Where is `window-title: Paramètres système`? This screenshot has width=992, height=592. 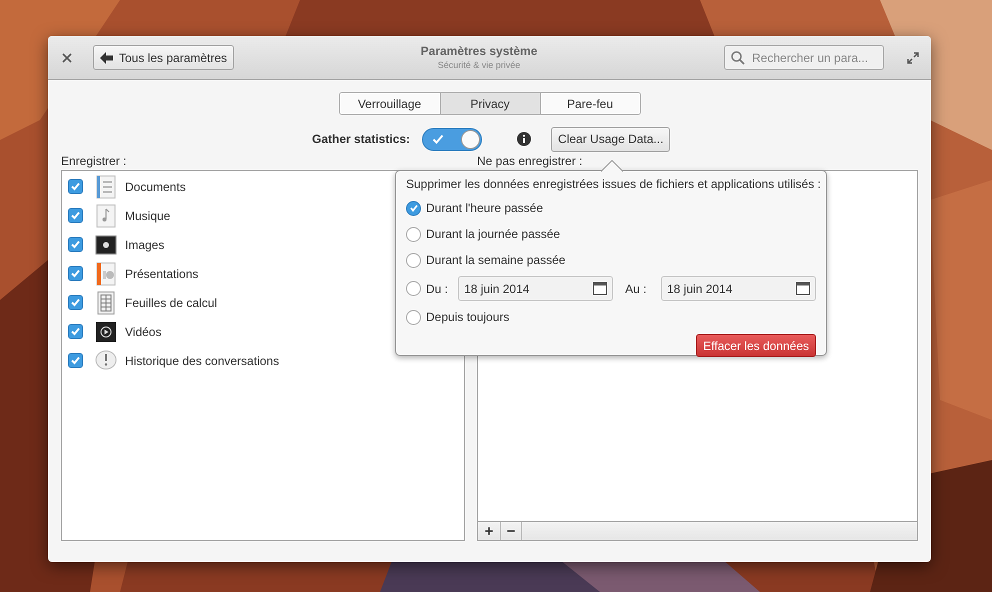
window-title: Paramètres système is located at coordinates (479, 51).